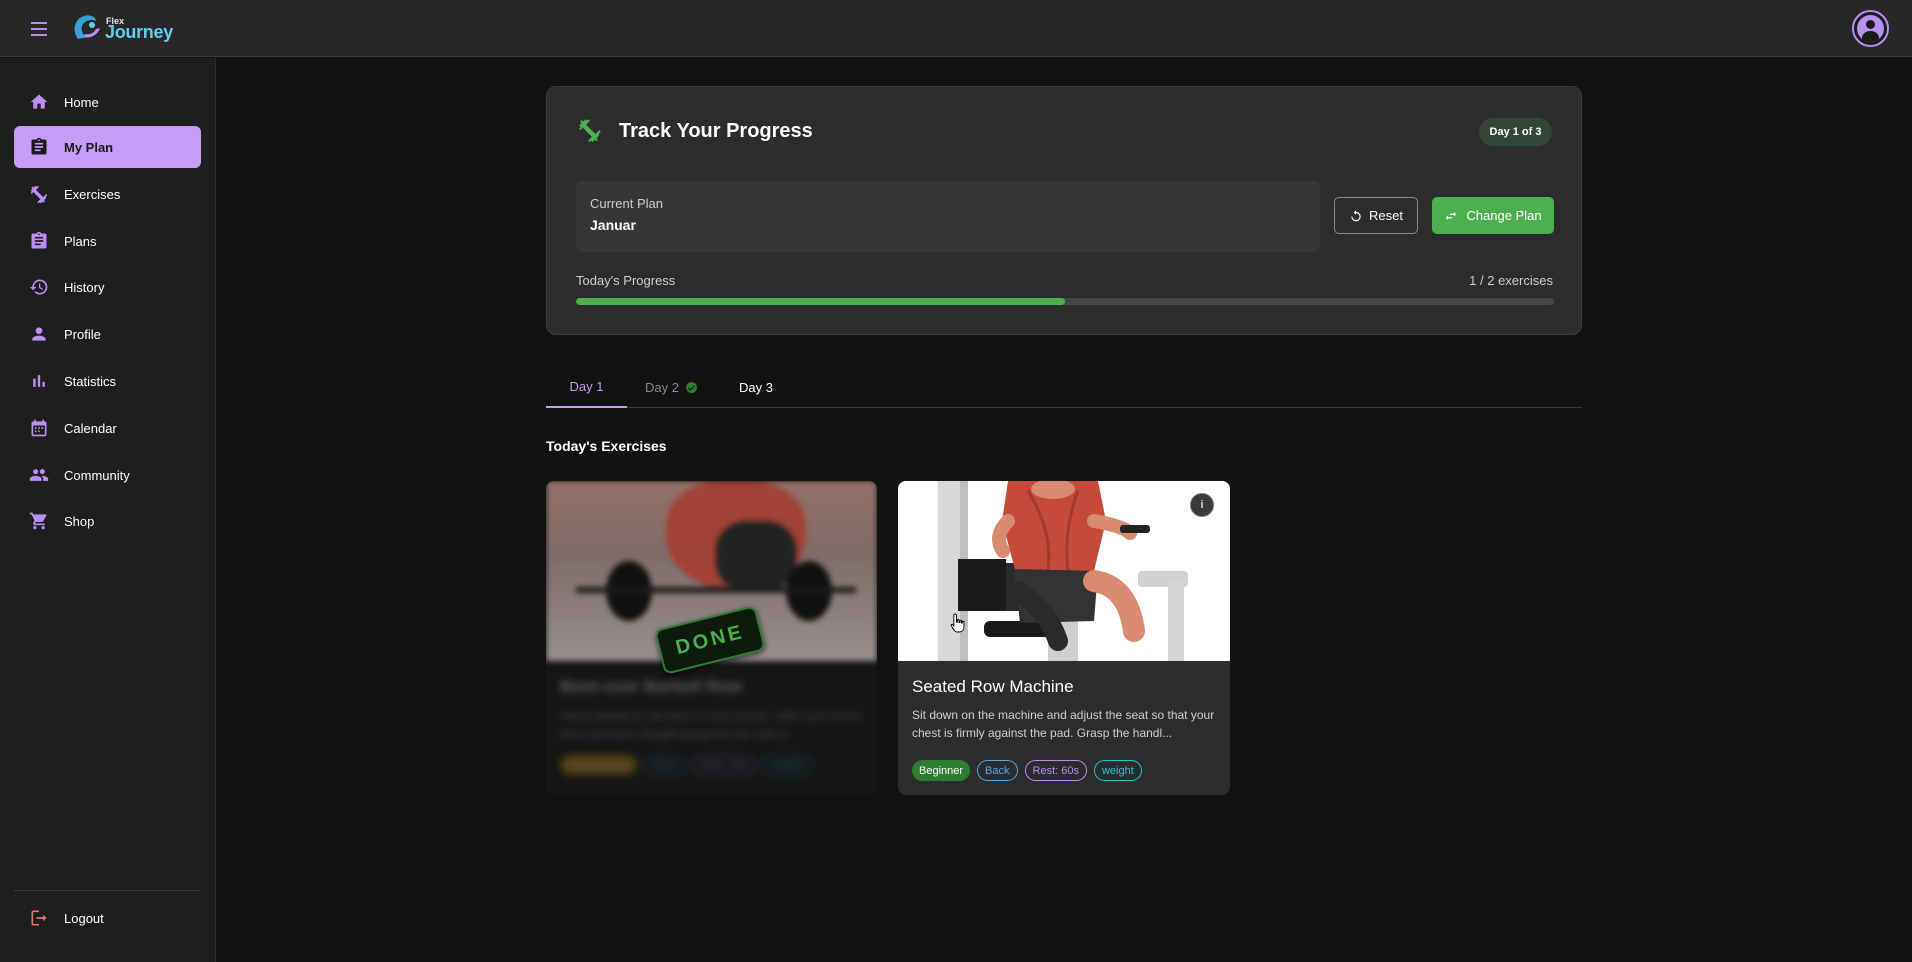  What do you see at coordinates (90, 428) in the screenshot?
I see `sidebar-item-label: Calendar` at bounding box center [90, 428].